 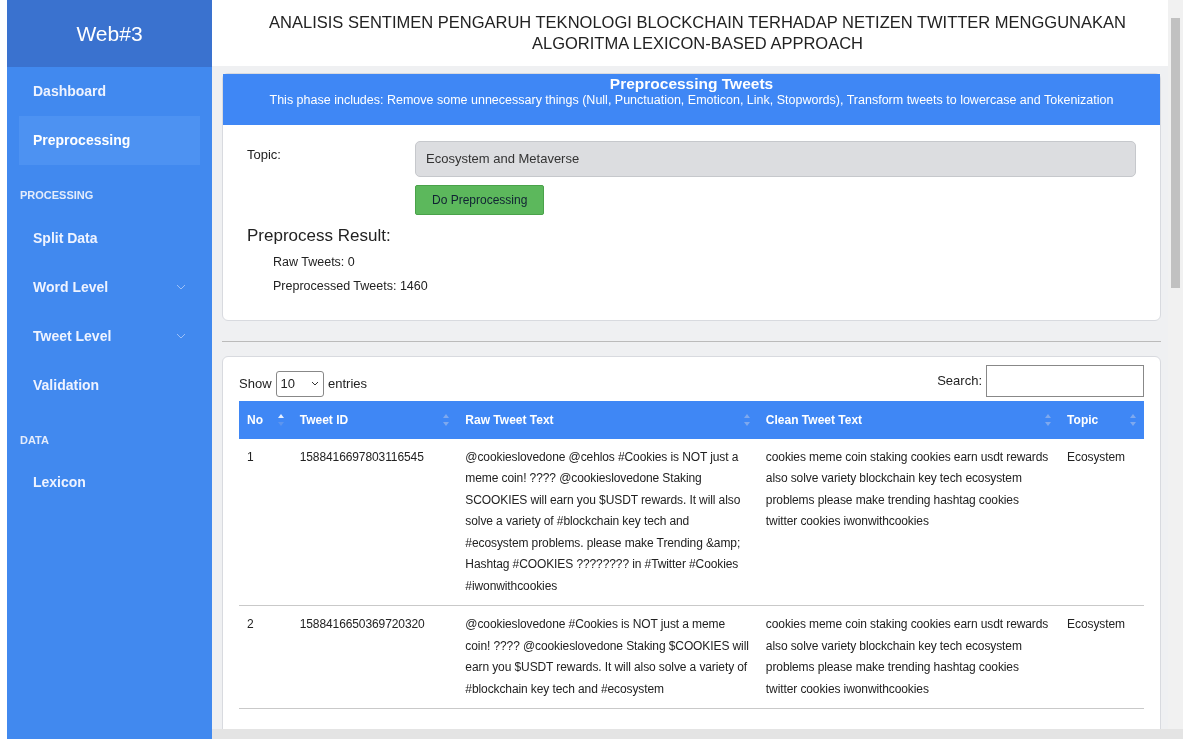 I want to click on card-subtitle: This phase includes: Remove some unnecessary things (Null, Punctuation, Emoticon, Link, Stopwords), Transform tweets to lowercase and Tokenization, so click(x=691, y=101).